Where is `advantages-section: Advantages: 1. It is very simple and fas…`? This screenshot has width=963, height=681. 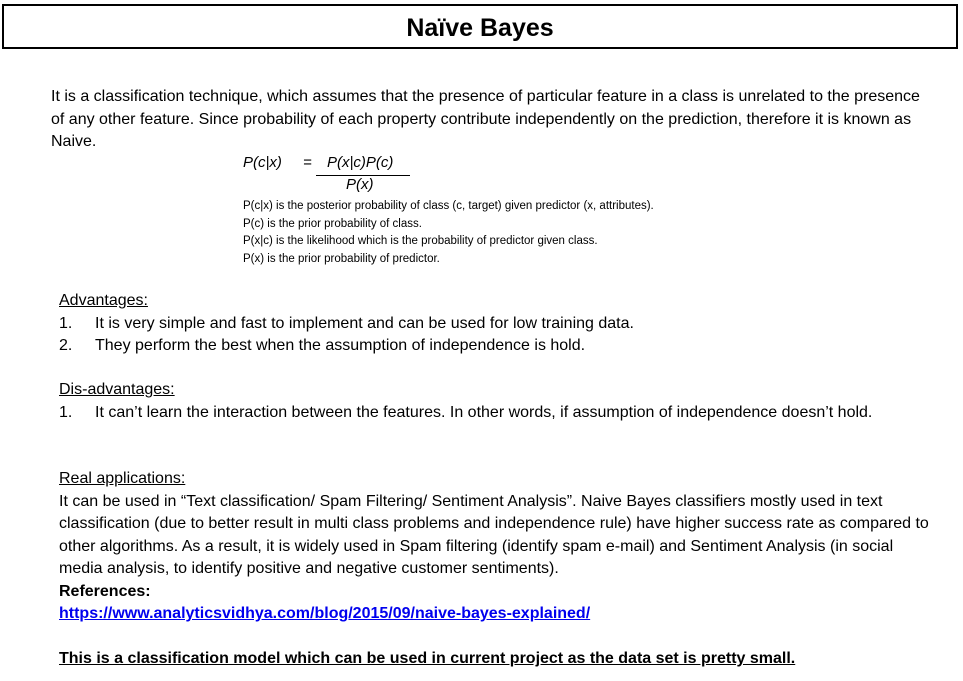 advantages-section: Advantages: 1. It is very simple and fas… is located at coordinates (489, 324).